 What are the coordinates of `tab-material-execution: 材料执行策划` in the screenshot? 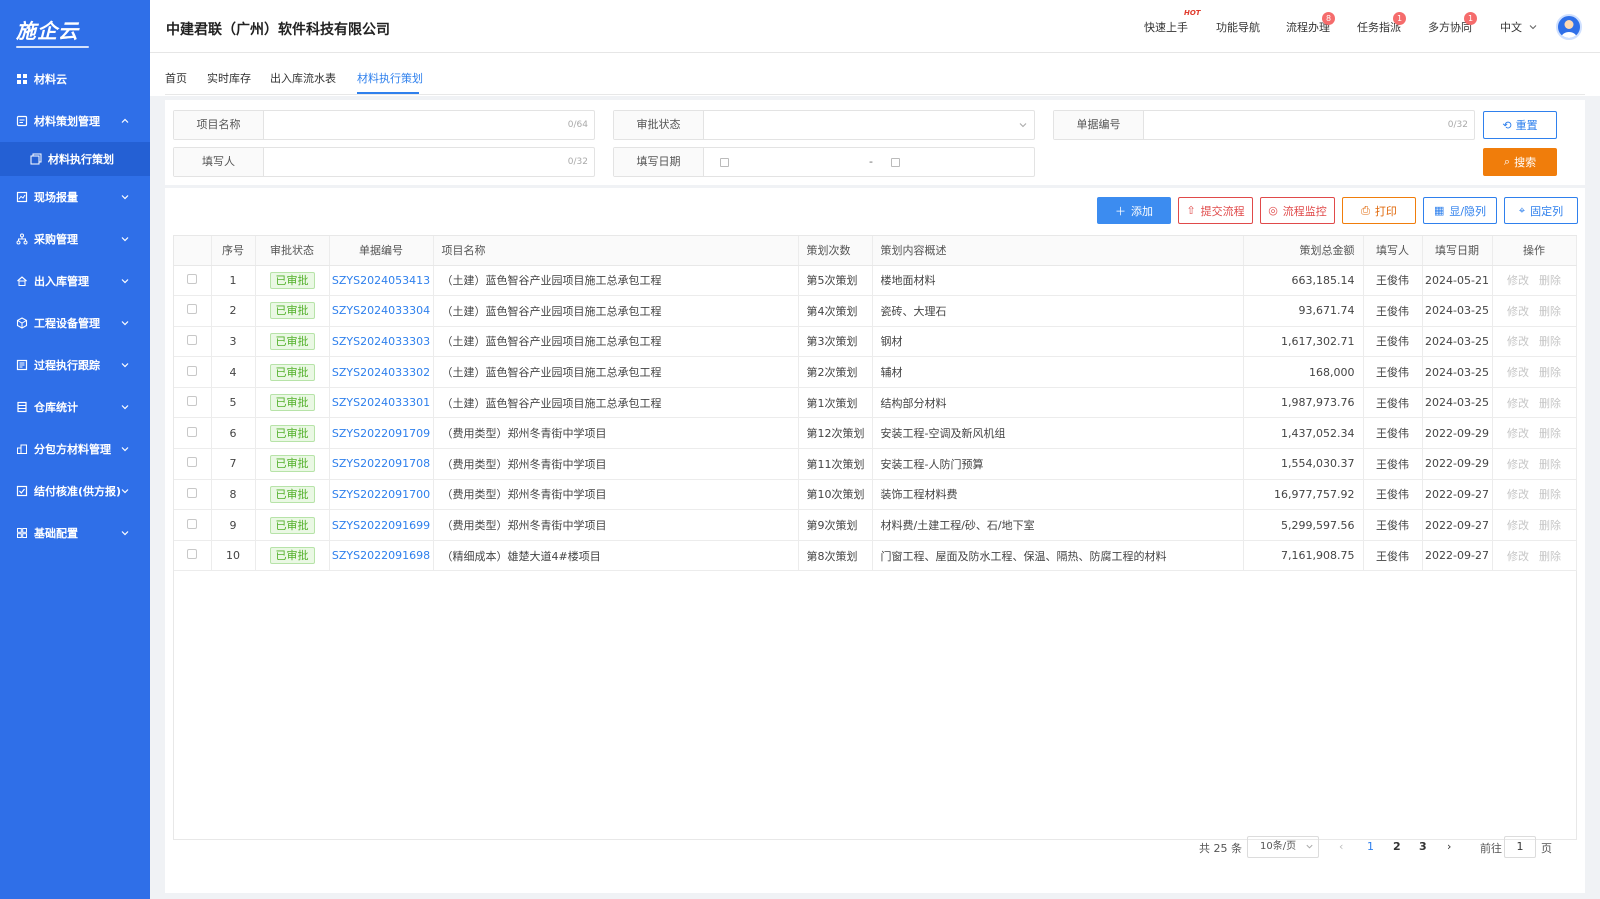 It's located at (390, 78).